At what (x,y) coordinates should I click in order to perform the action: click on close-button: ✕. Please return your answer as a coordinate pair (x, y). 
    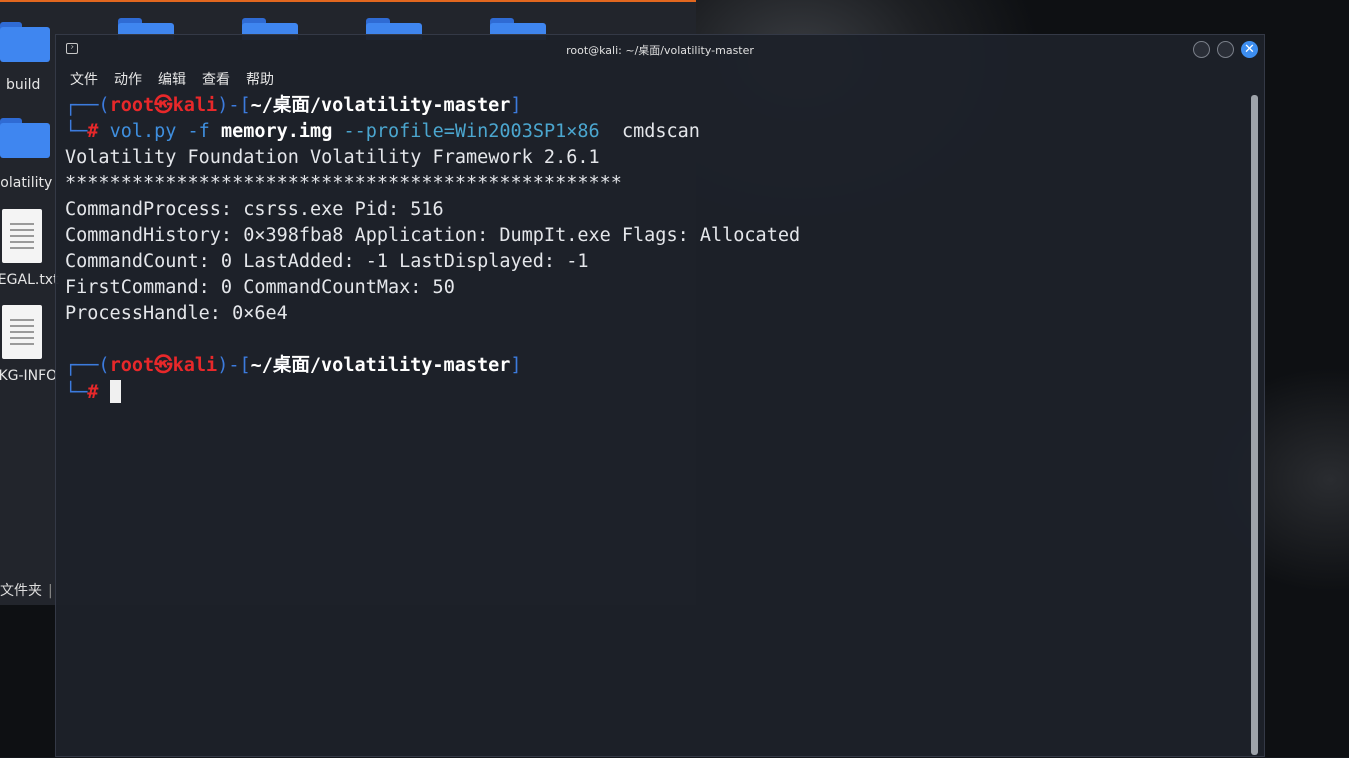
    Looking at the image, I should click on (1249, 49).